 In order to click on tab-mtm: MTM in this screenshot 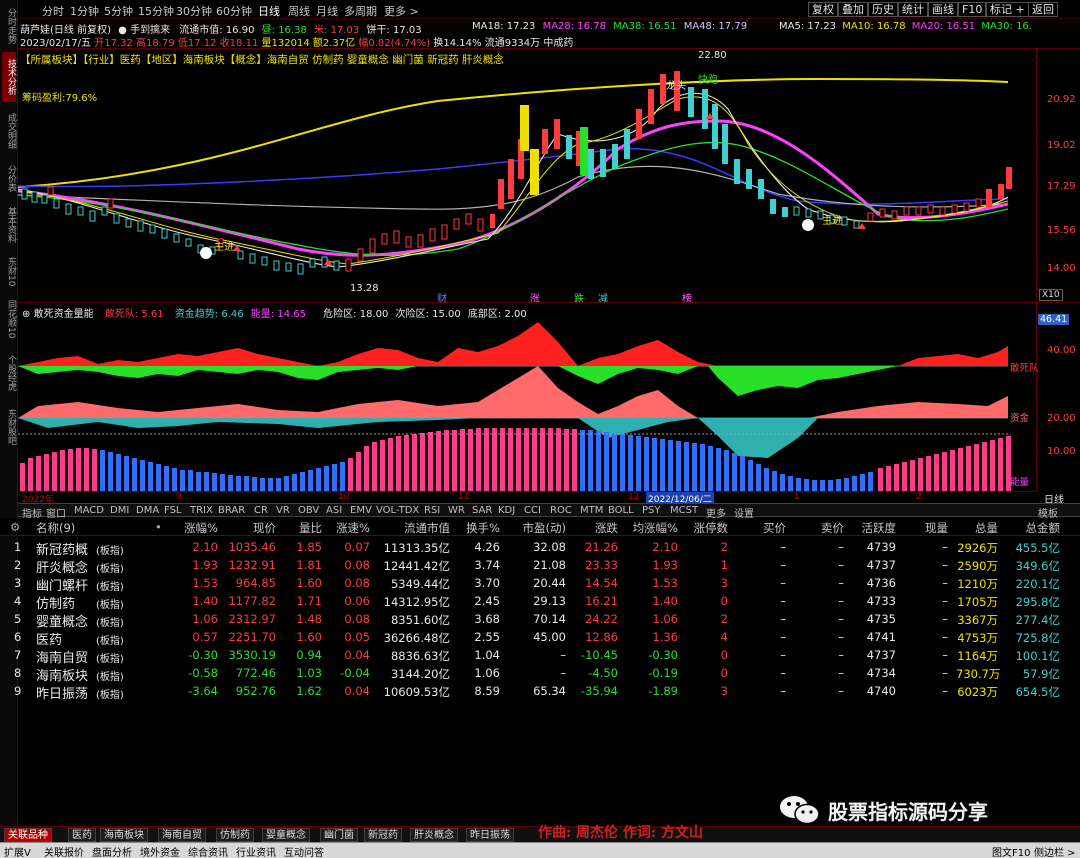, I will do `click(591, 510)`.